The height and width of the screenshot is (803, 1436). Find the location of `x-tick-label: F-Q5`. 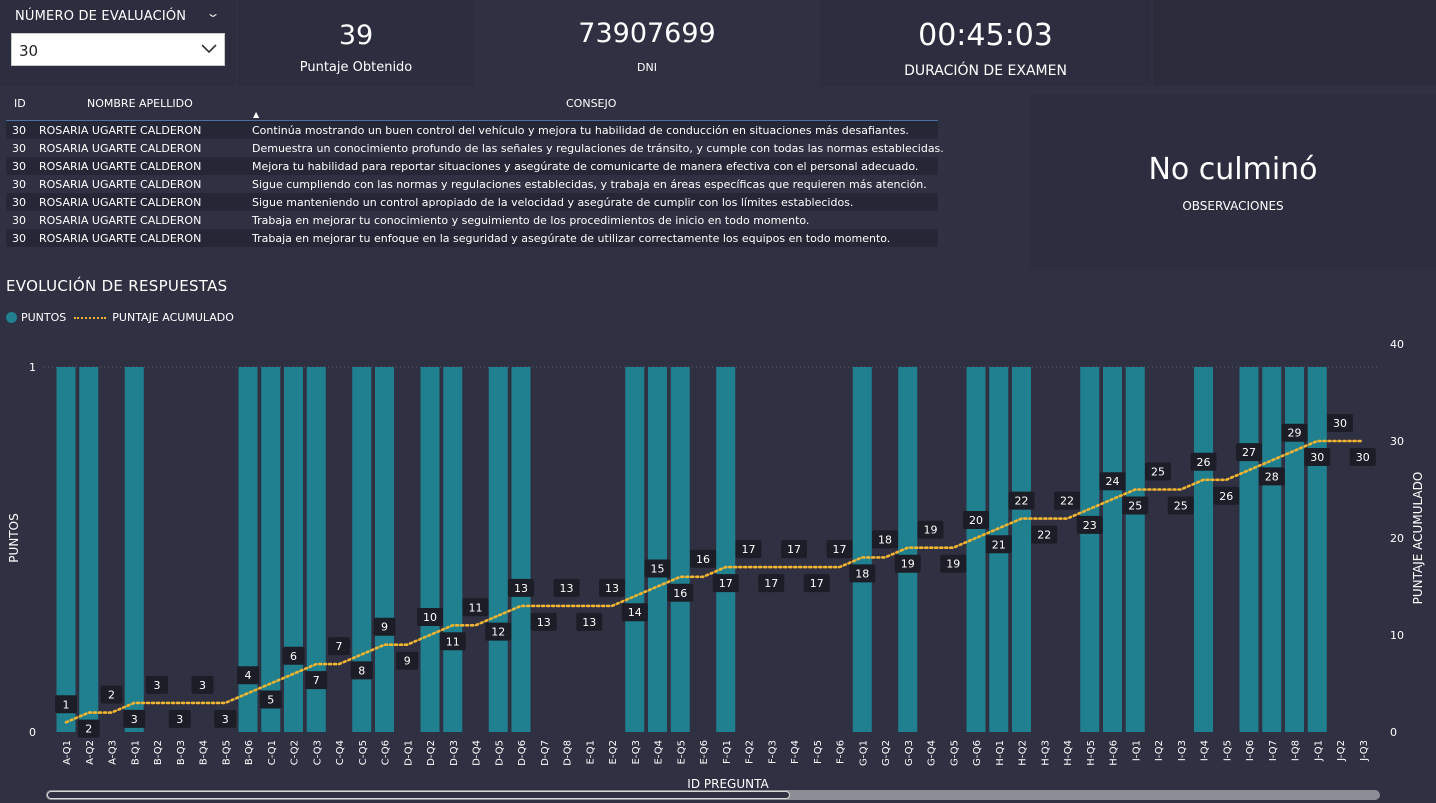

x-tick-label: F-Q5 is located at coordinates (818, 752).